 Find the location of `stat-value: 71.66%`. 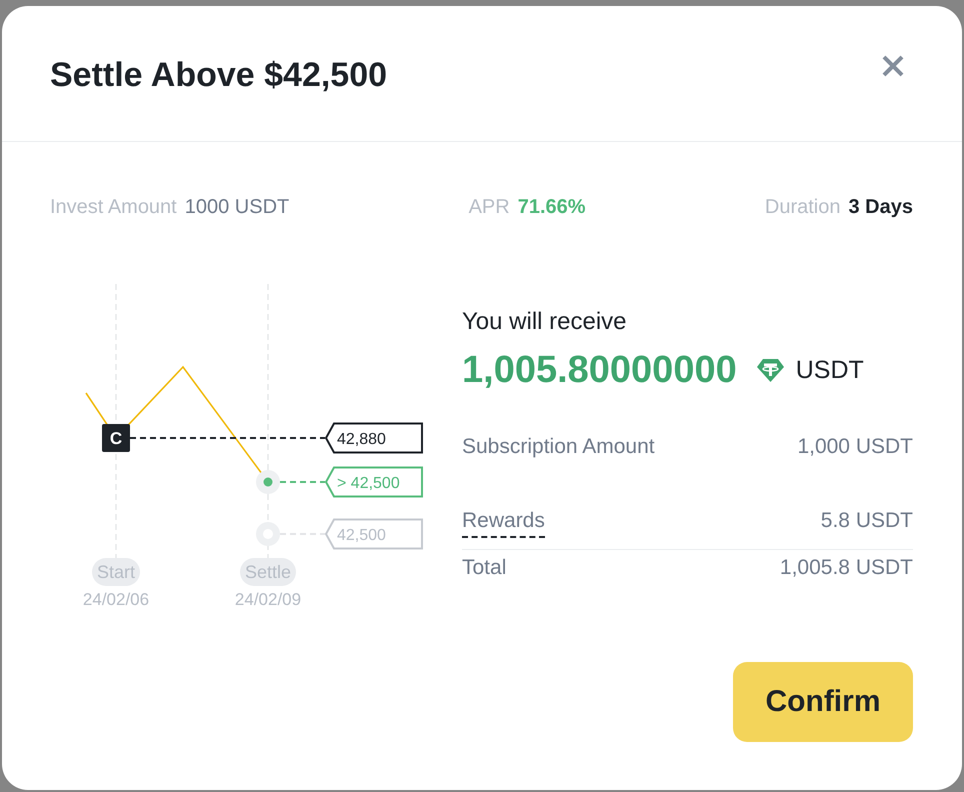

stat-value: 71.66% is located at coordinates (552, 207).